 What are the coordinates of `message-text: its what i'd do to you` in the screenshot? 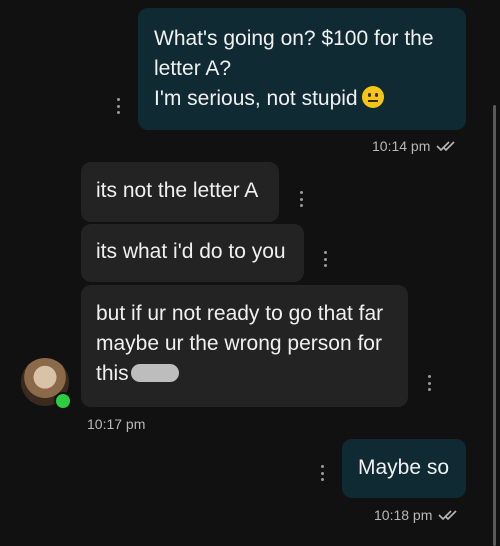 It's located at (191, 251).